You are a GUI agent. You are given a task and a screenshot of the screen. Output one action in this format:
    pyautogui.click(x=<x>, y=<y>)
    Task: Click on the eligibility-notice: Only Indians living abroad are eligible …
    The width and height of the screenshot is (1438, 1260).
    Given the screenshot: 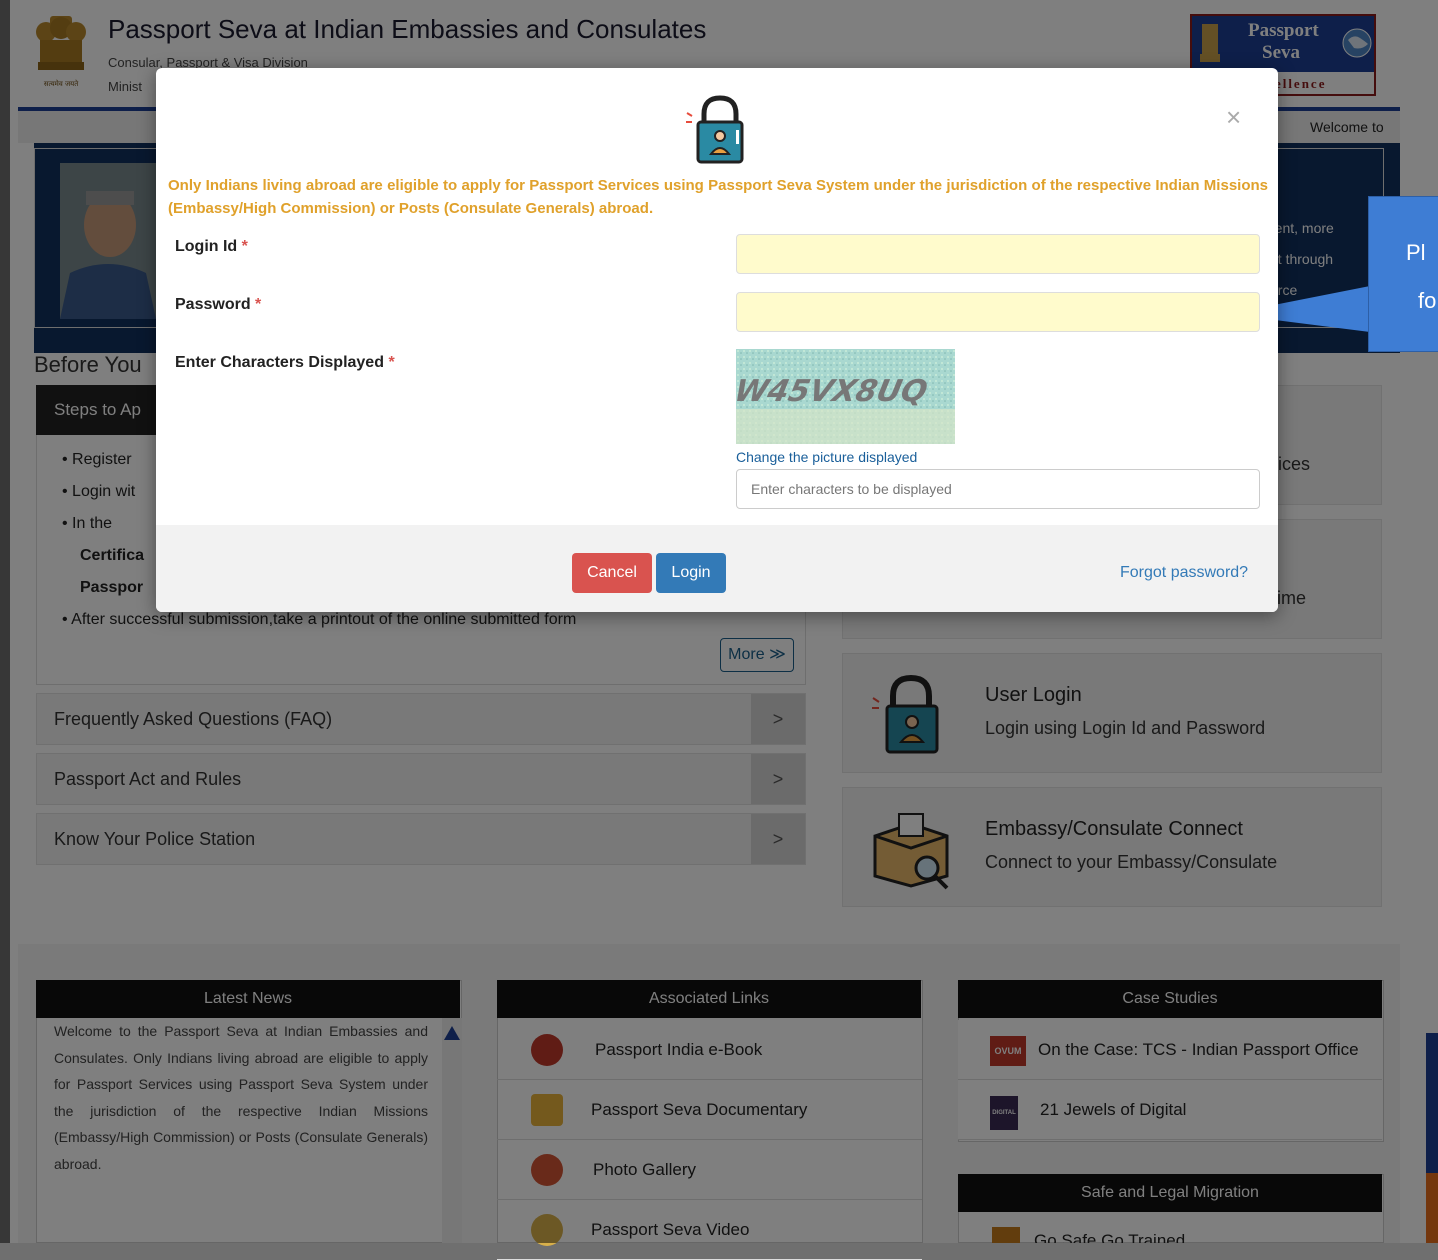 What is the action you would take?
    pyautogui.click(x=718, y=197)
    